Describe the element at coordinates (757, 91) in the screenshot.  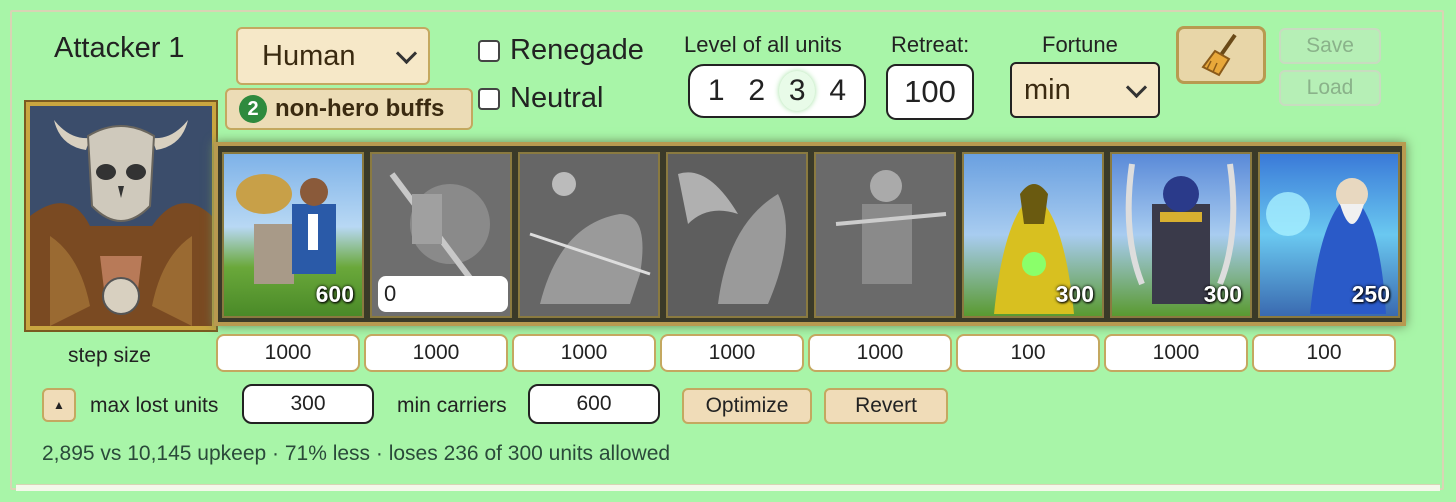
I see `level-option-2: 2` at that location.